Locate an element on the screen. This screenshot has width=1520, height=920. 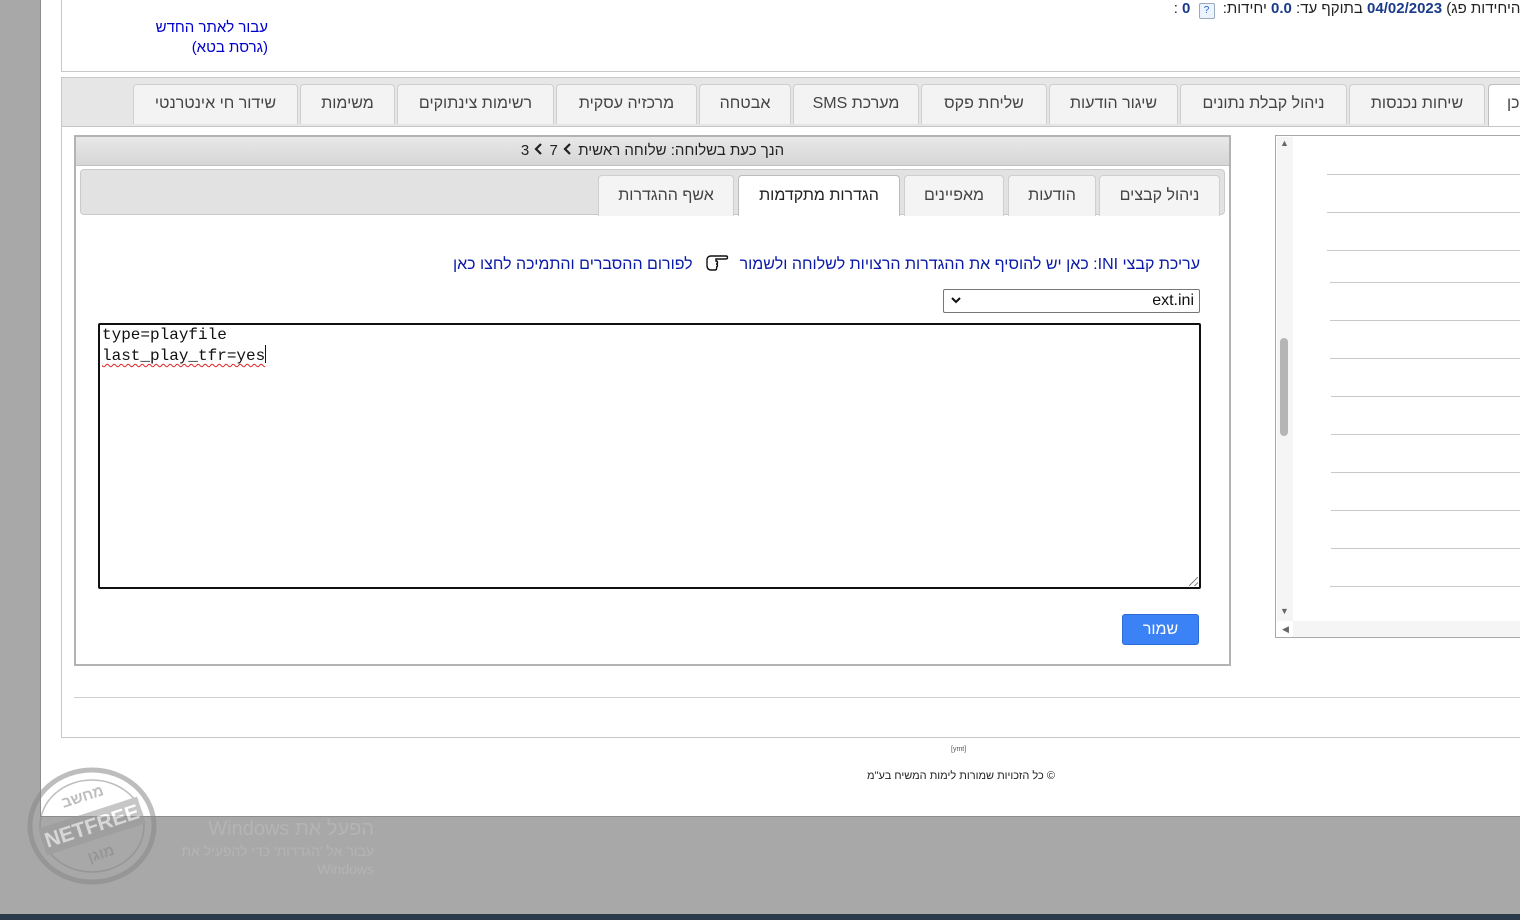
taskbar-edge is located at coordinates (760, 917).